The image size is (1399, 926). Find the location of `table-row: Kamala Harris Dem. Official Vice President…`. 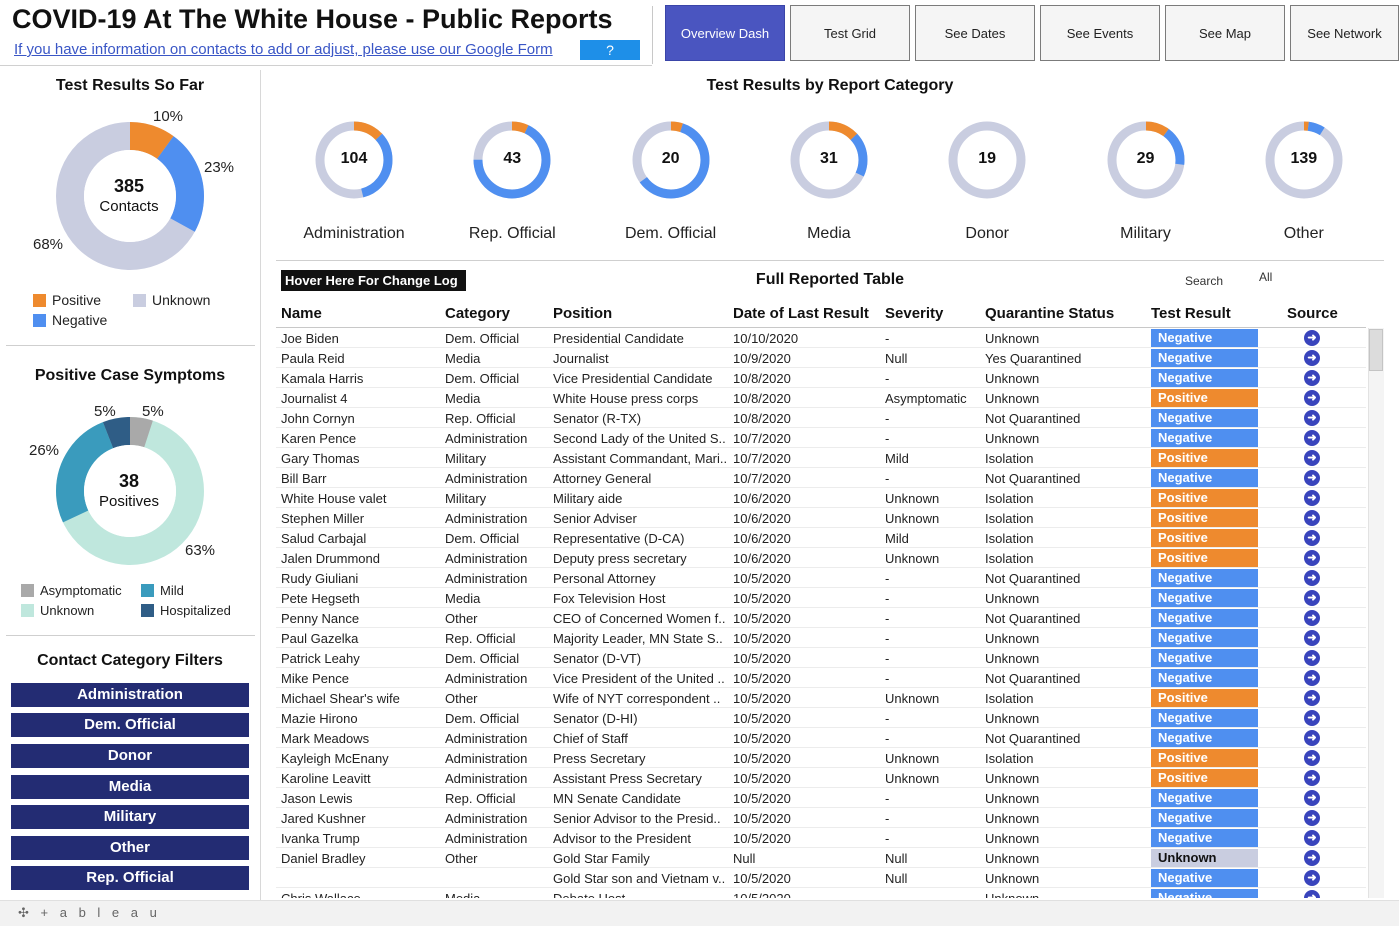

table-row: Kamala Harris Dem. Official Vice President… is located at coordinates (821, 378).